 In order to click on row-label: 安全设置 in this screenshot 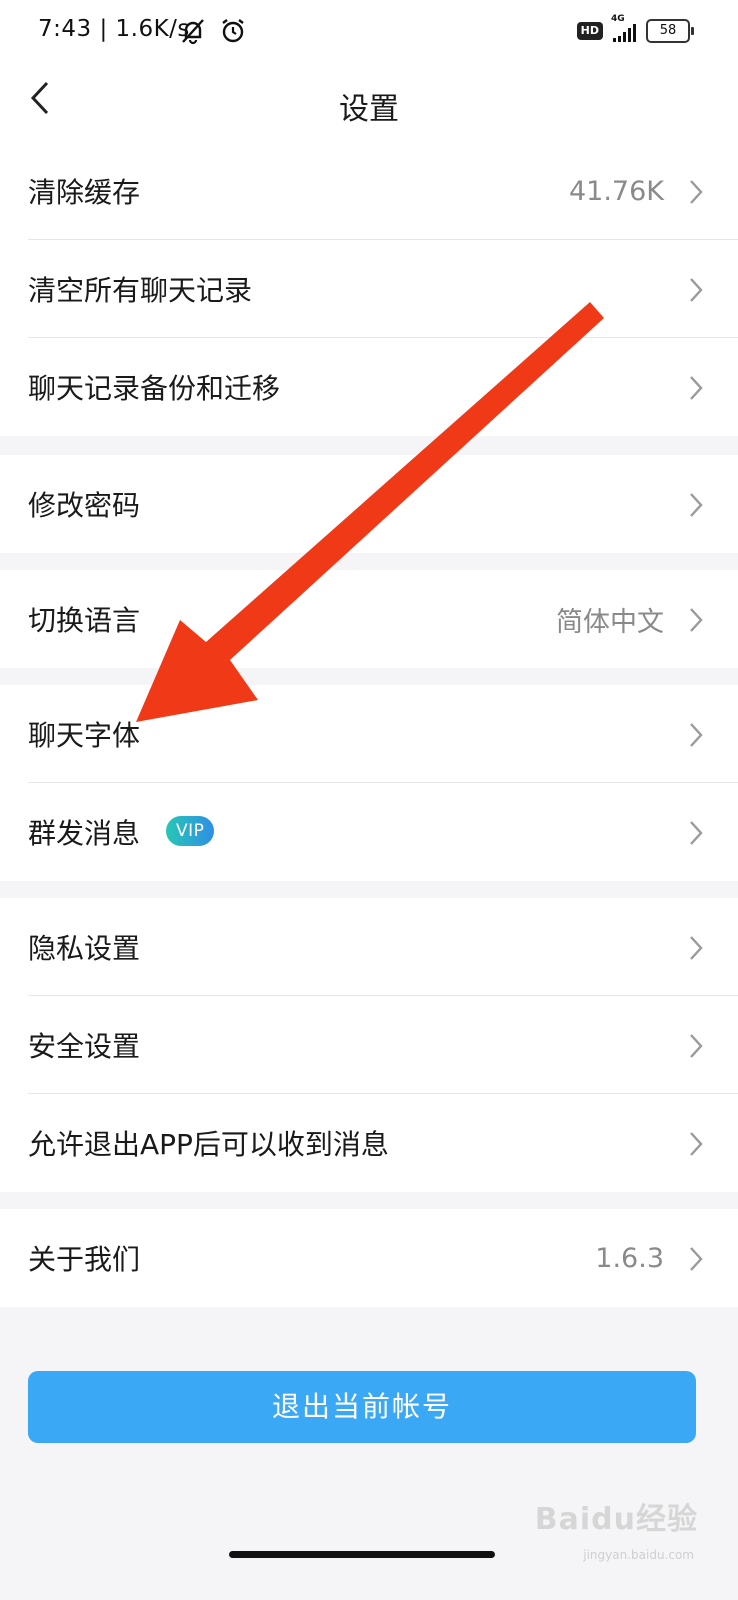, I will do `click(84, 1046)`.